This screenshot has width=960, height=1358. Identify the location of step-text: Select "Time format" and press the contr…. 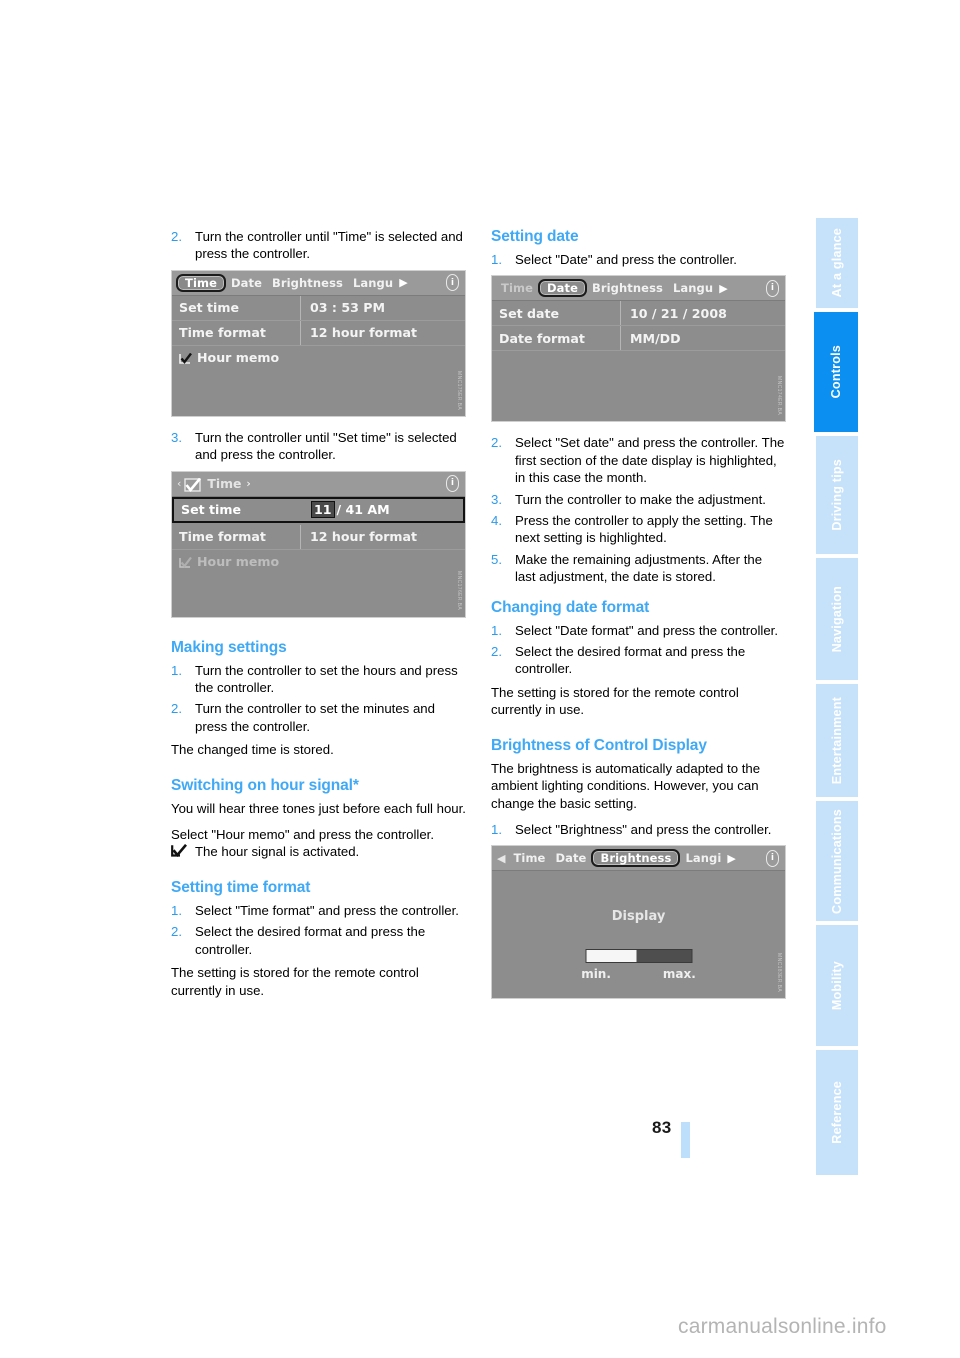
(327, 910).